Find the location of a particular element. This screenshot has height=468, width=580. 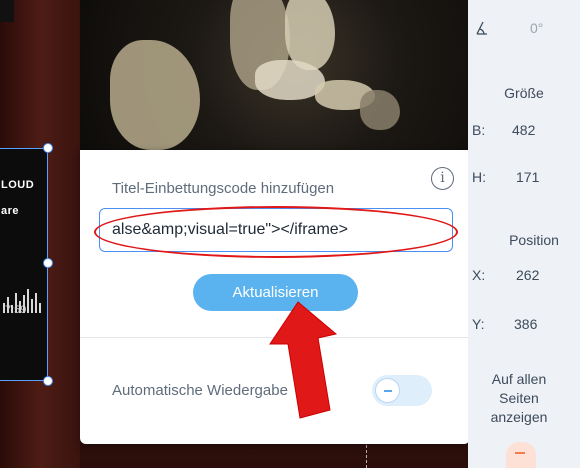

show-all-pages-toggle is located at coordinates (521, 455).